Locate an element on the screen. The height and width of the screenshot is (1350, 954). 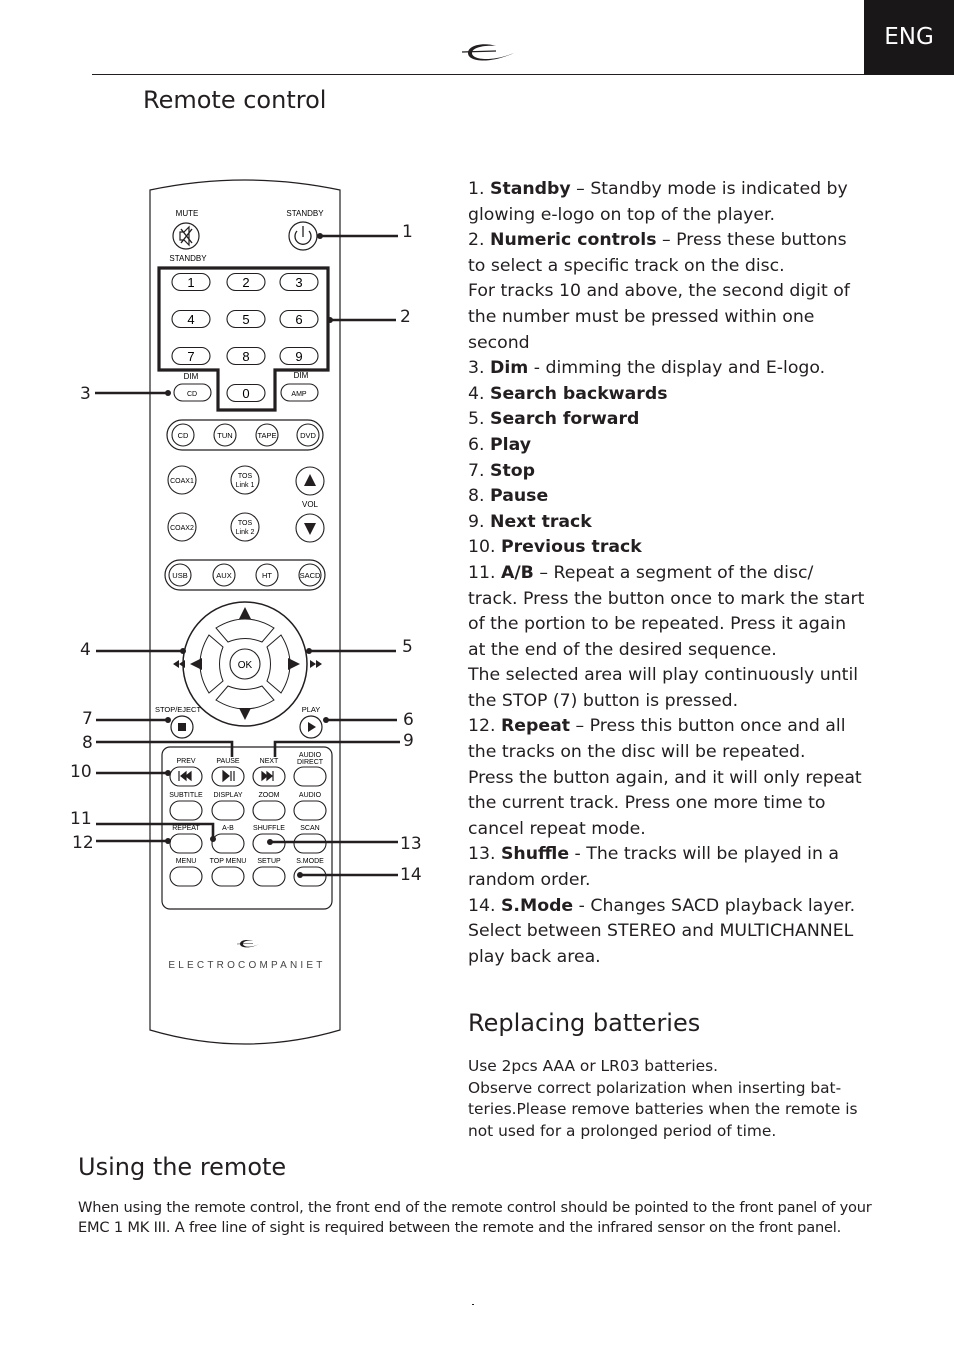
callout-11: 11 is located at coordinates (81, 819).